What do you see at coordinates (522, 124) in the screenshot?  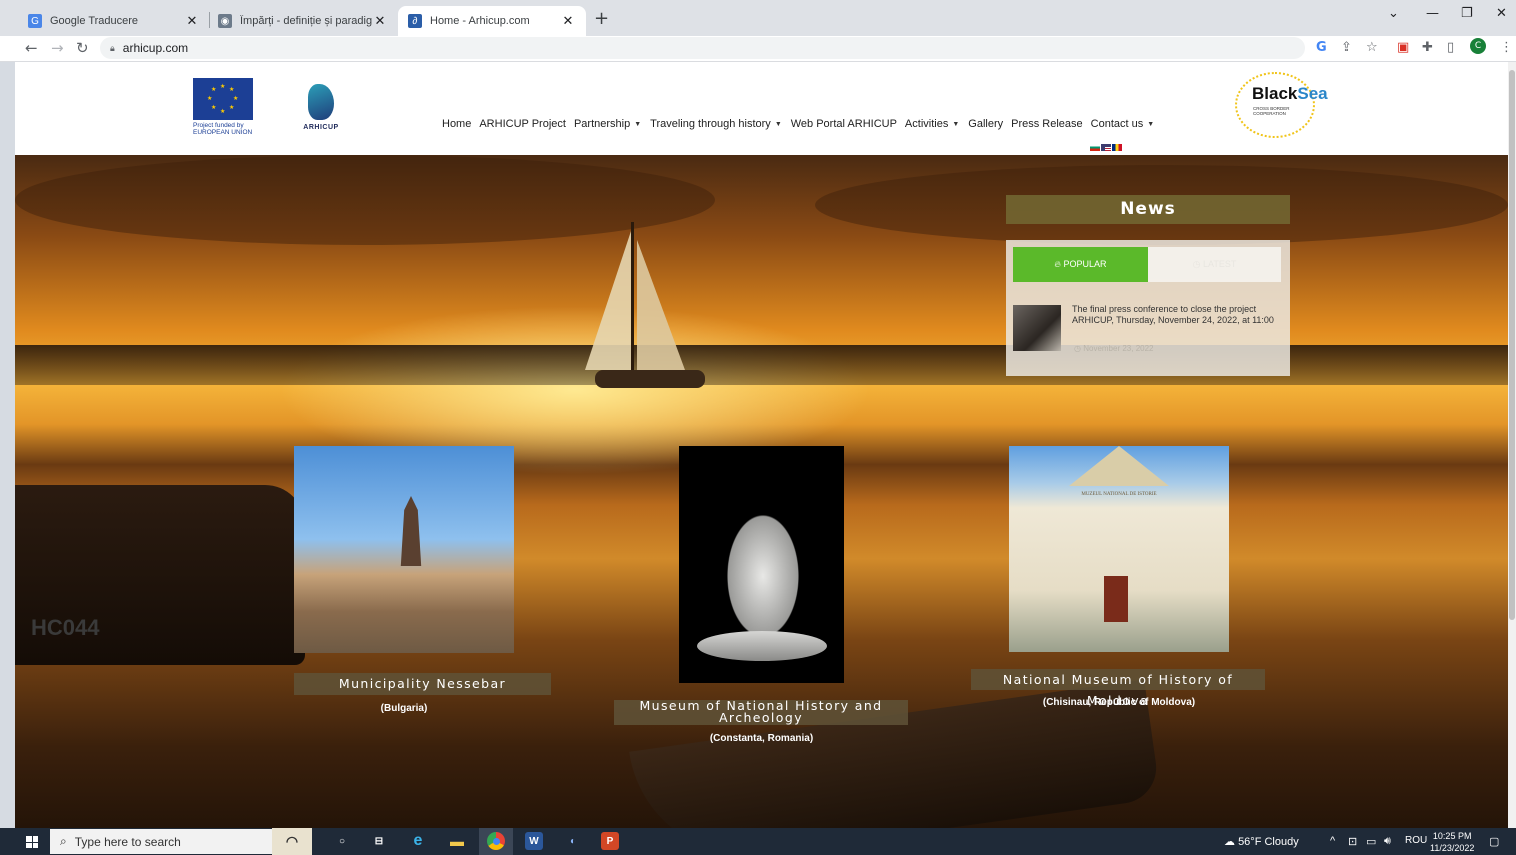 I see `nav-arhicup-project: ARHICUP Project` at bounding box center [522, 124].